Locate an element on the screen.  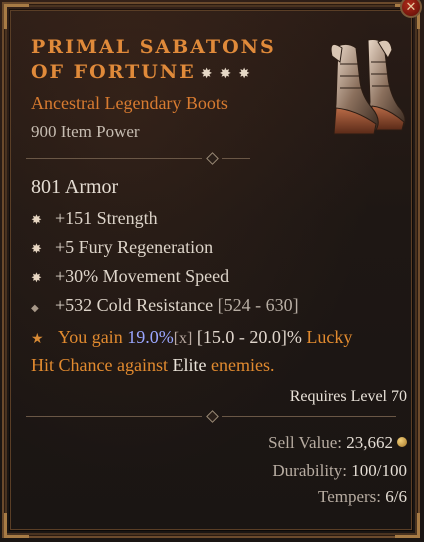
affix-line: ✸ +5 Fury Regeneration is located at coordinates (122, 247).